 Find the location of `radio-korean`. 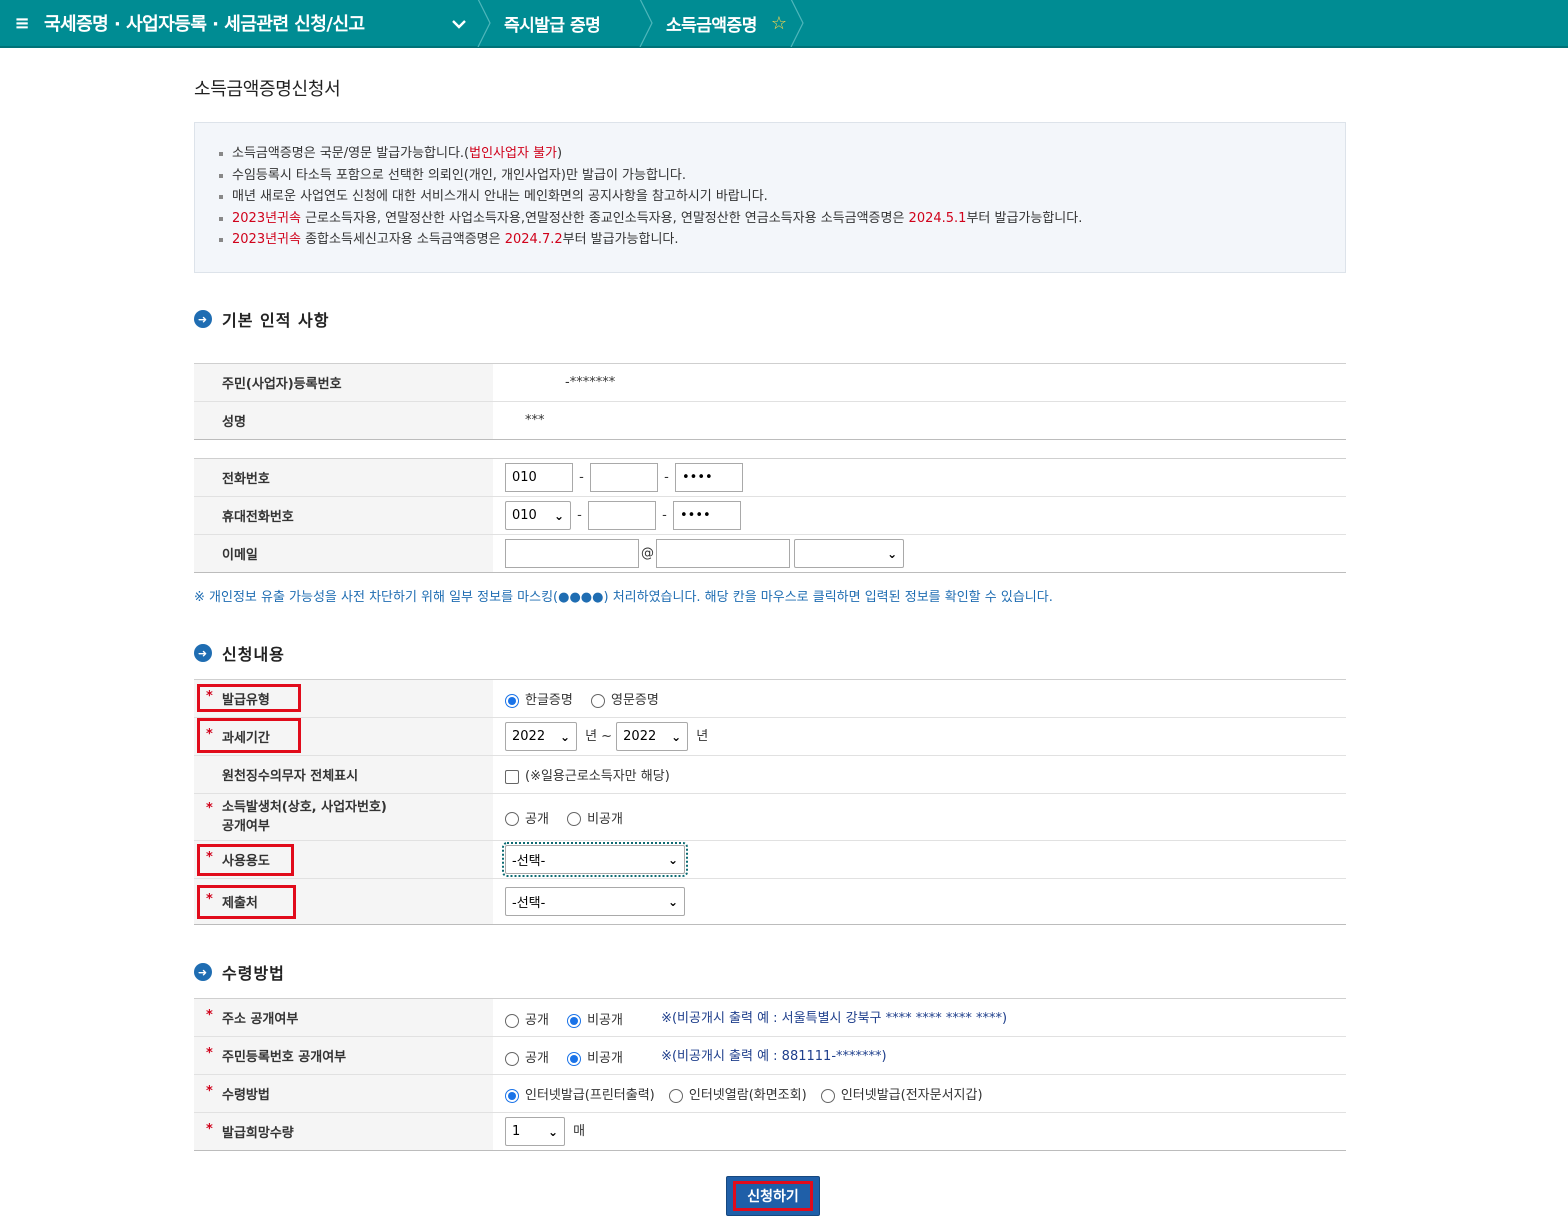

radio-korean is located at coordinates (512, 700).